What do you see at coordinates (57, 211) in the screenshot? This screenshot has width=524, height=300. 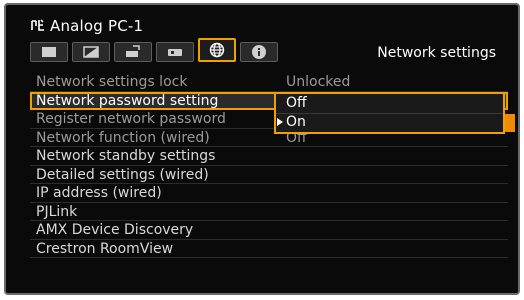 I see `menu-item-label: PJLink` at bounding box center [57, 211].